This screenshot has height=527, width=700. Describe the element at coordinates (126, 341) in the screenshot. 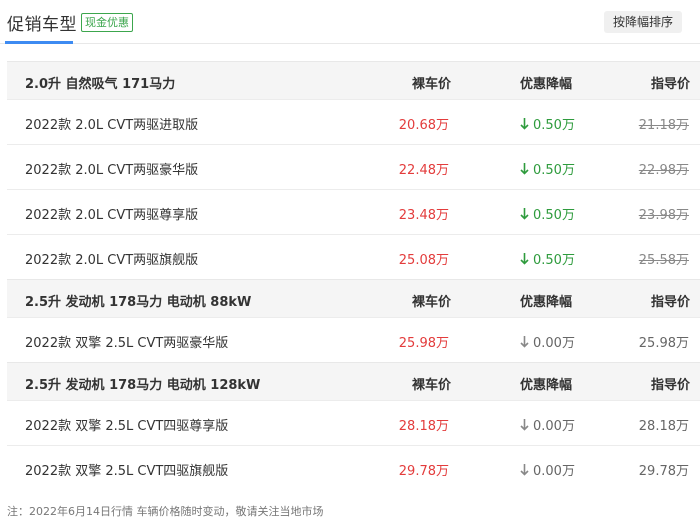

I see `model-name-link: 2022款 双擎 2.5L CVT两驱豪华版` at that location.